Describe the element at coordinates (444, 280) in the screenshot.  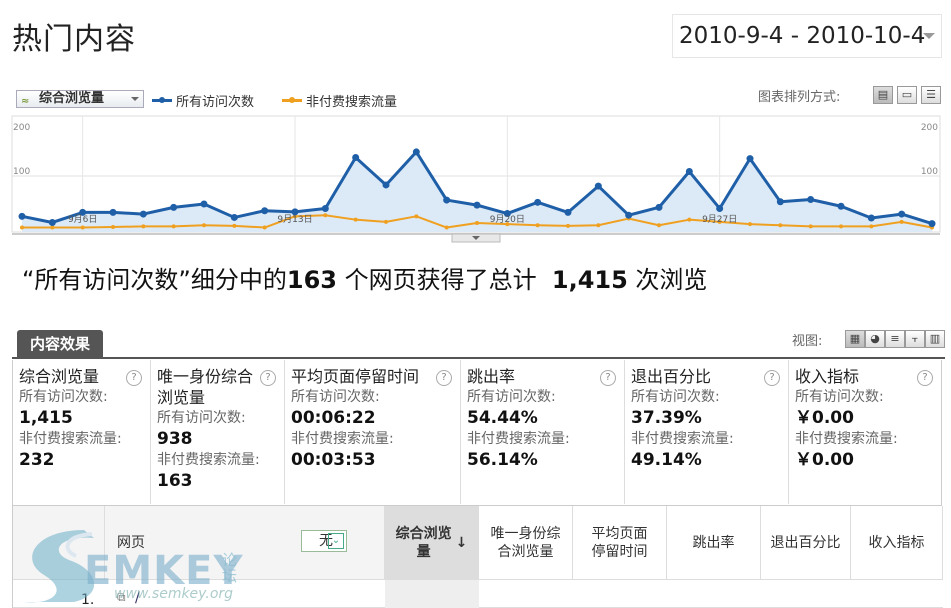
I see `summary-middle: 个网页获得了总计` at that location.